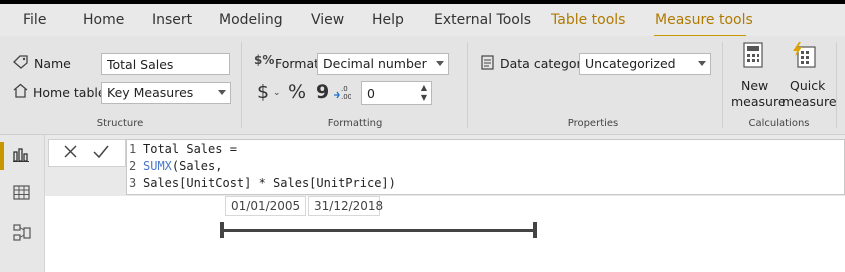  Describe the element at coordinates (21, 63) in the screenshot. I see `tag-icon` at that location.